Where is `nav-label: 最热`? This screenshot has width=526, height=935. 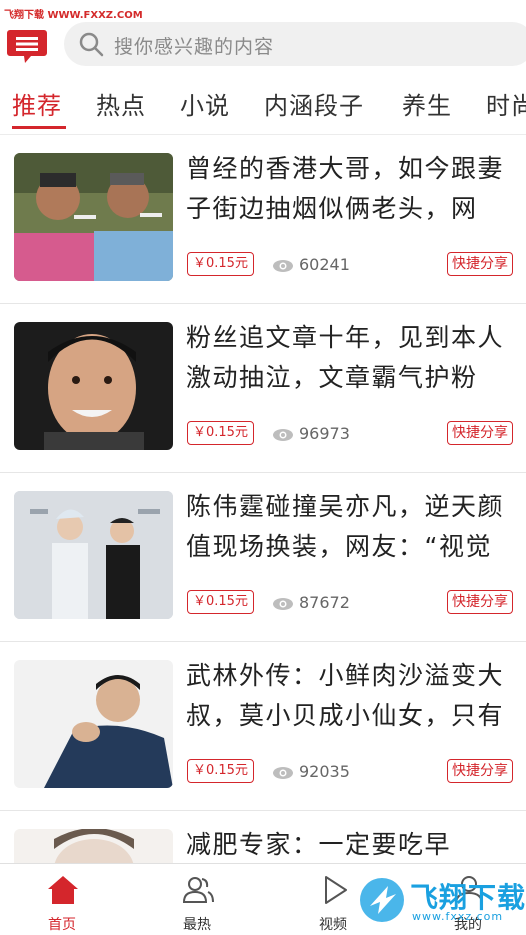
nav-label: 最热 is located at coordinates (197, 925).